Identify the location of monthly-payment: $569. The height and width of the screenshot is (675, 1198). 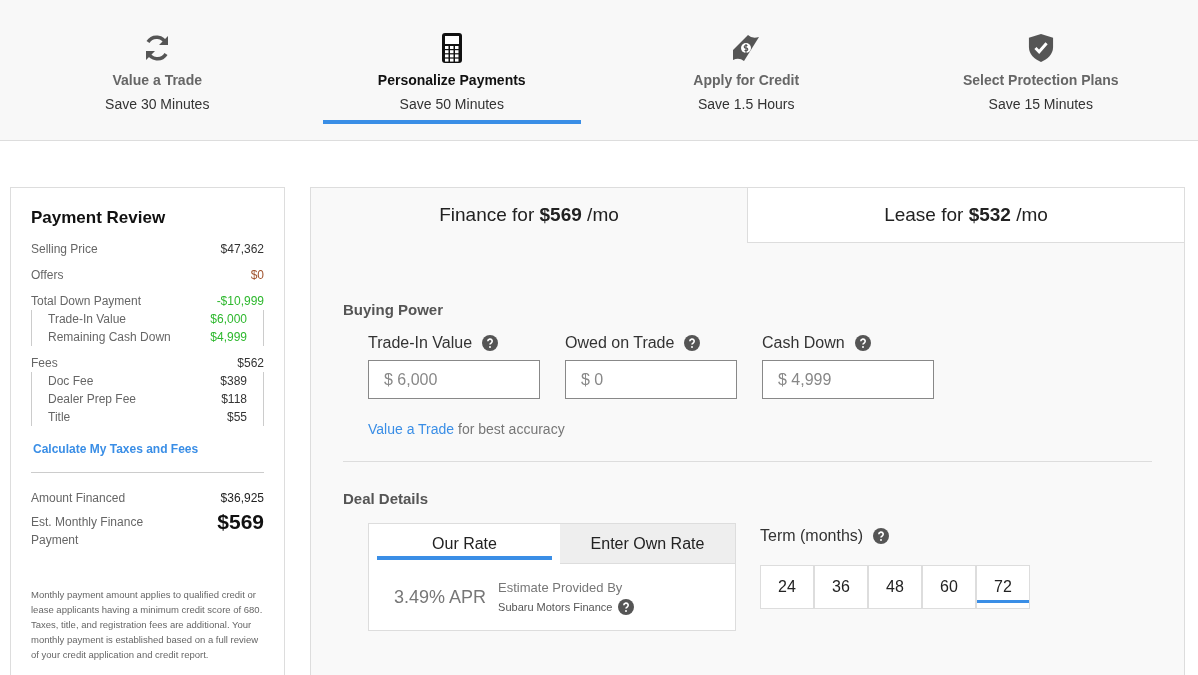
(240, 524).